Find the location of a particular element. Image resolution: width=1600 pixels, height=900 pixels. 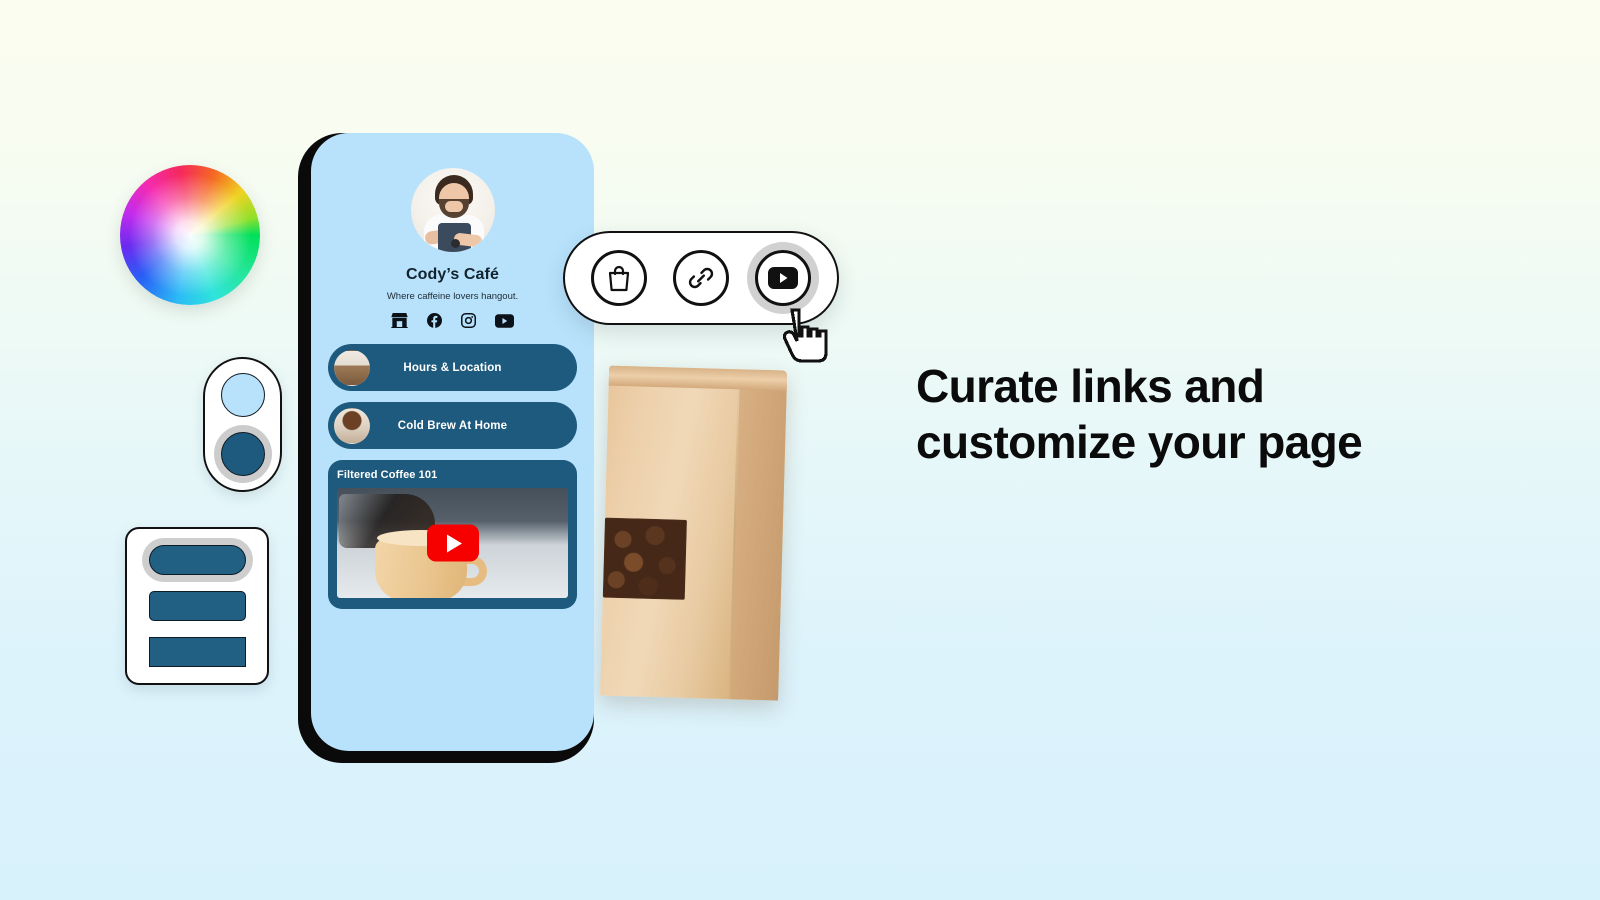

shopping-bag-icon is located at coordinates (619, 278).